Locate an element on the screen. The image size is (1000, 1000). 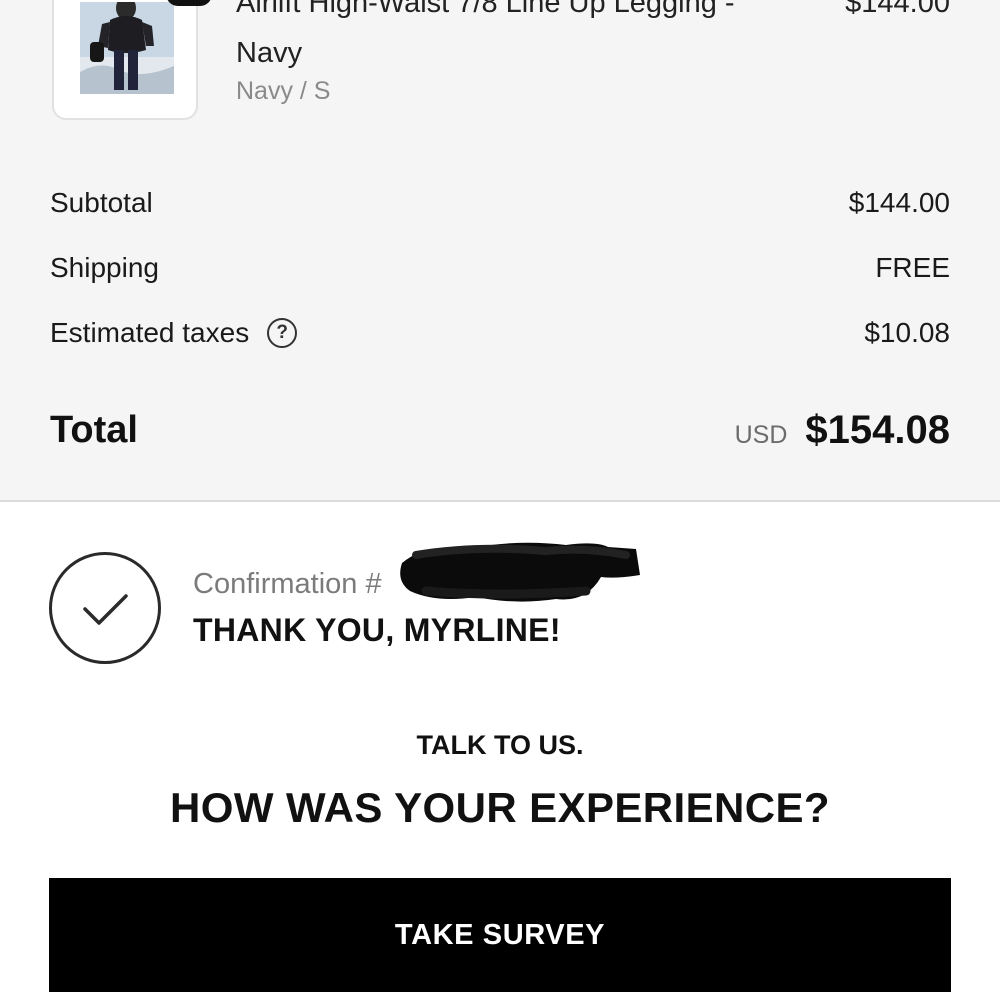
redaction-scribble is located at coordinates (520, 572).